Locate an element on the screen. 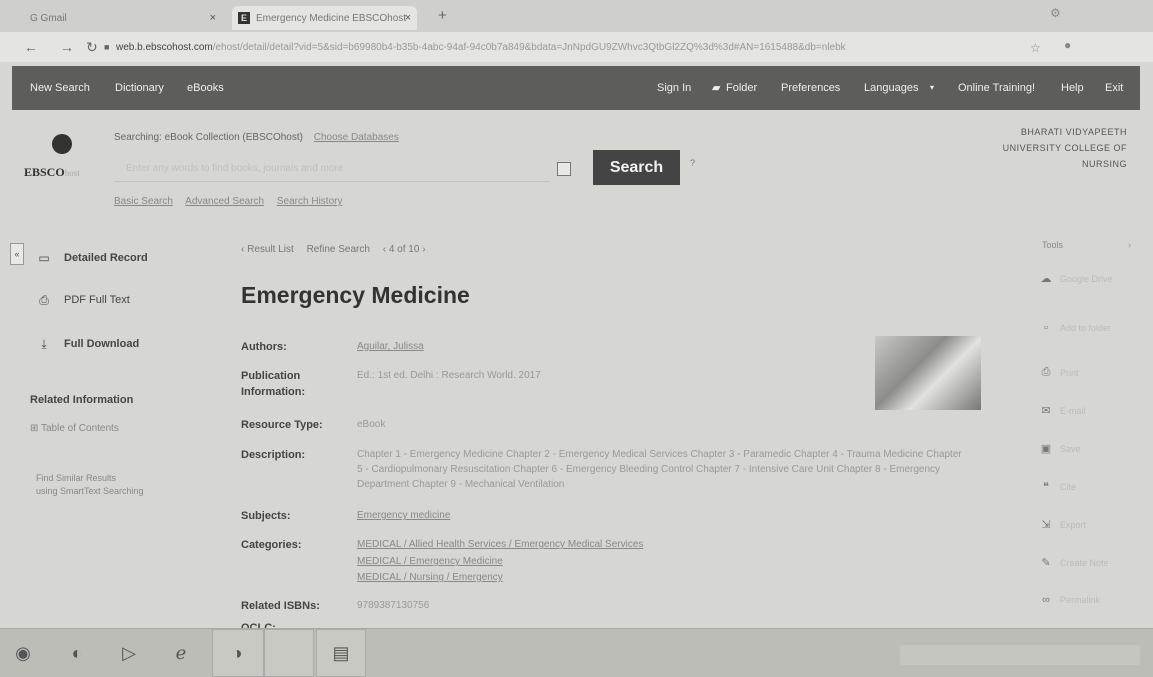  logo-host: host is located at coordinates (72, 173).